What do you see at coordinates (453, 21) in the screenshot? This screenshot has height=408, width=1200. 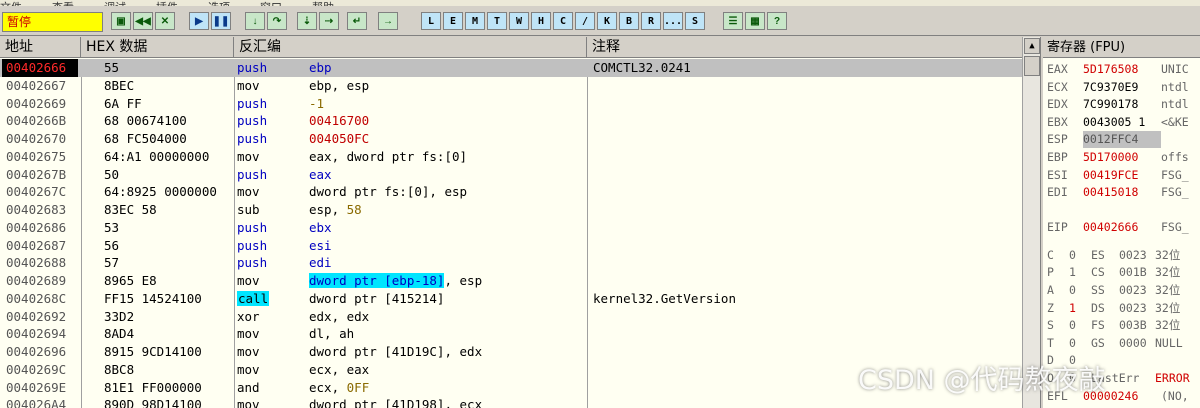 I see `window-button-1: E` at bounding box center [453, 21].